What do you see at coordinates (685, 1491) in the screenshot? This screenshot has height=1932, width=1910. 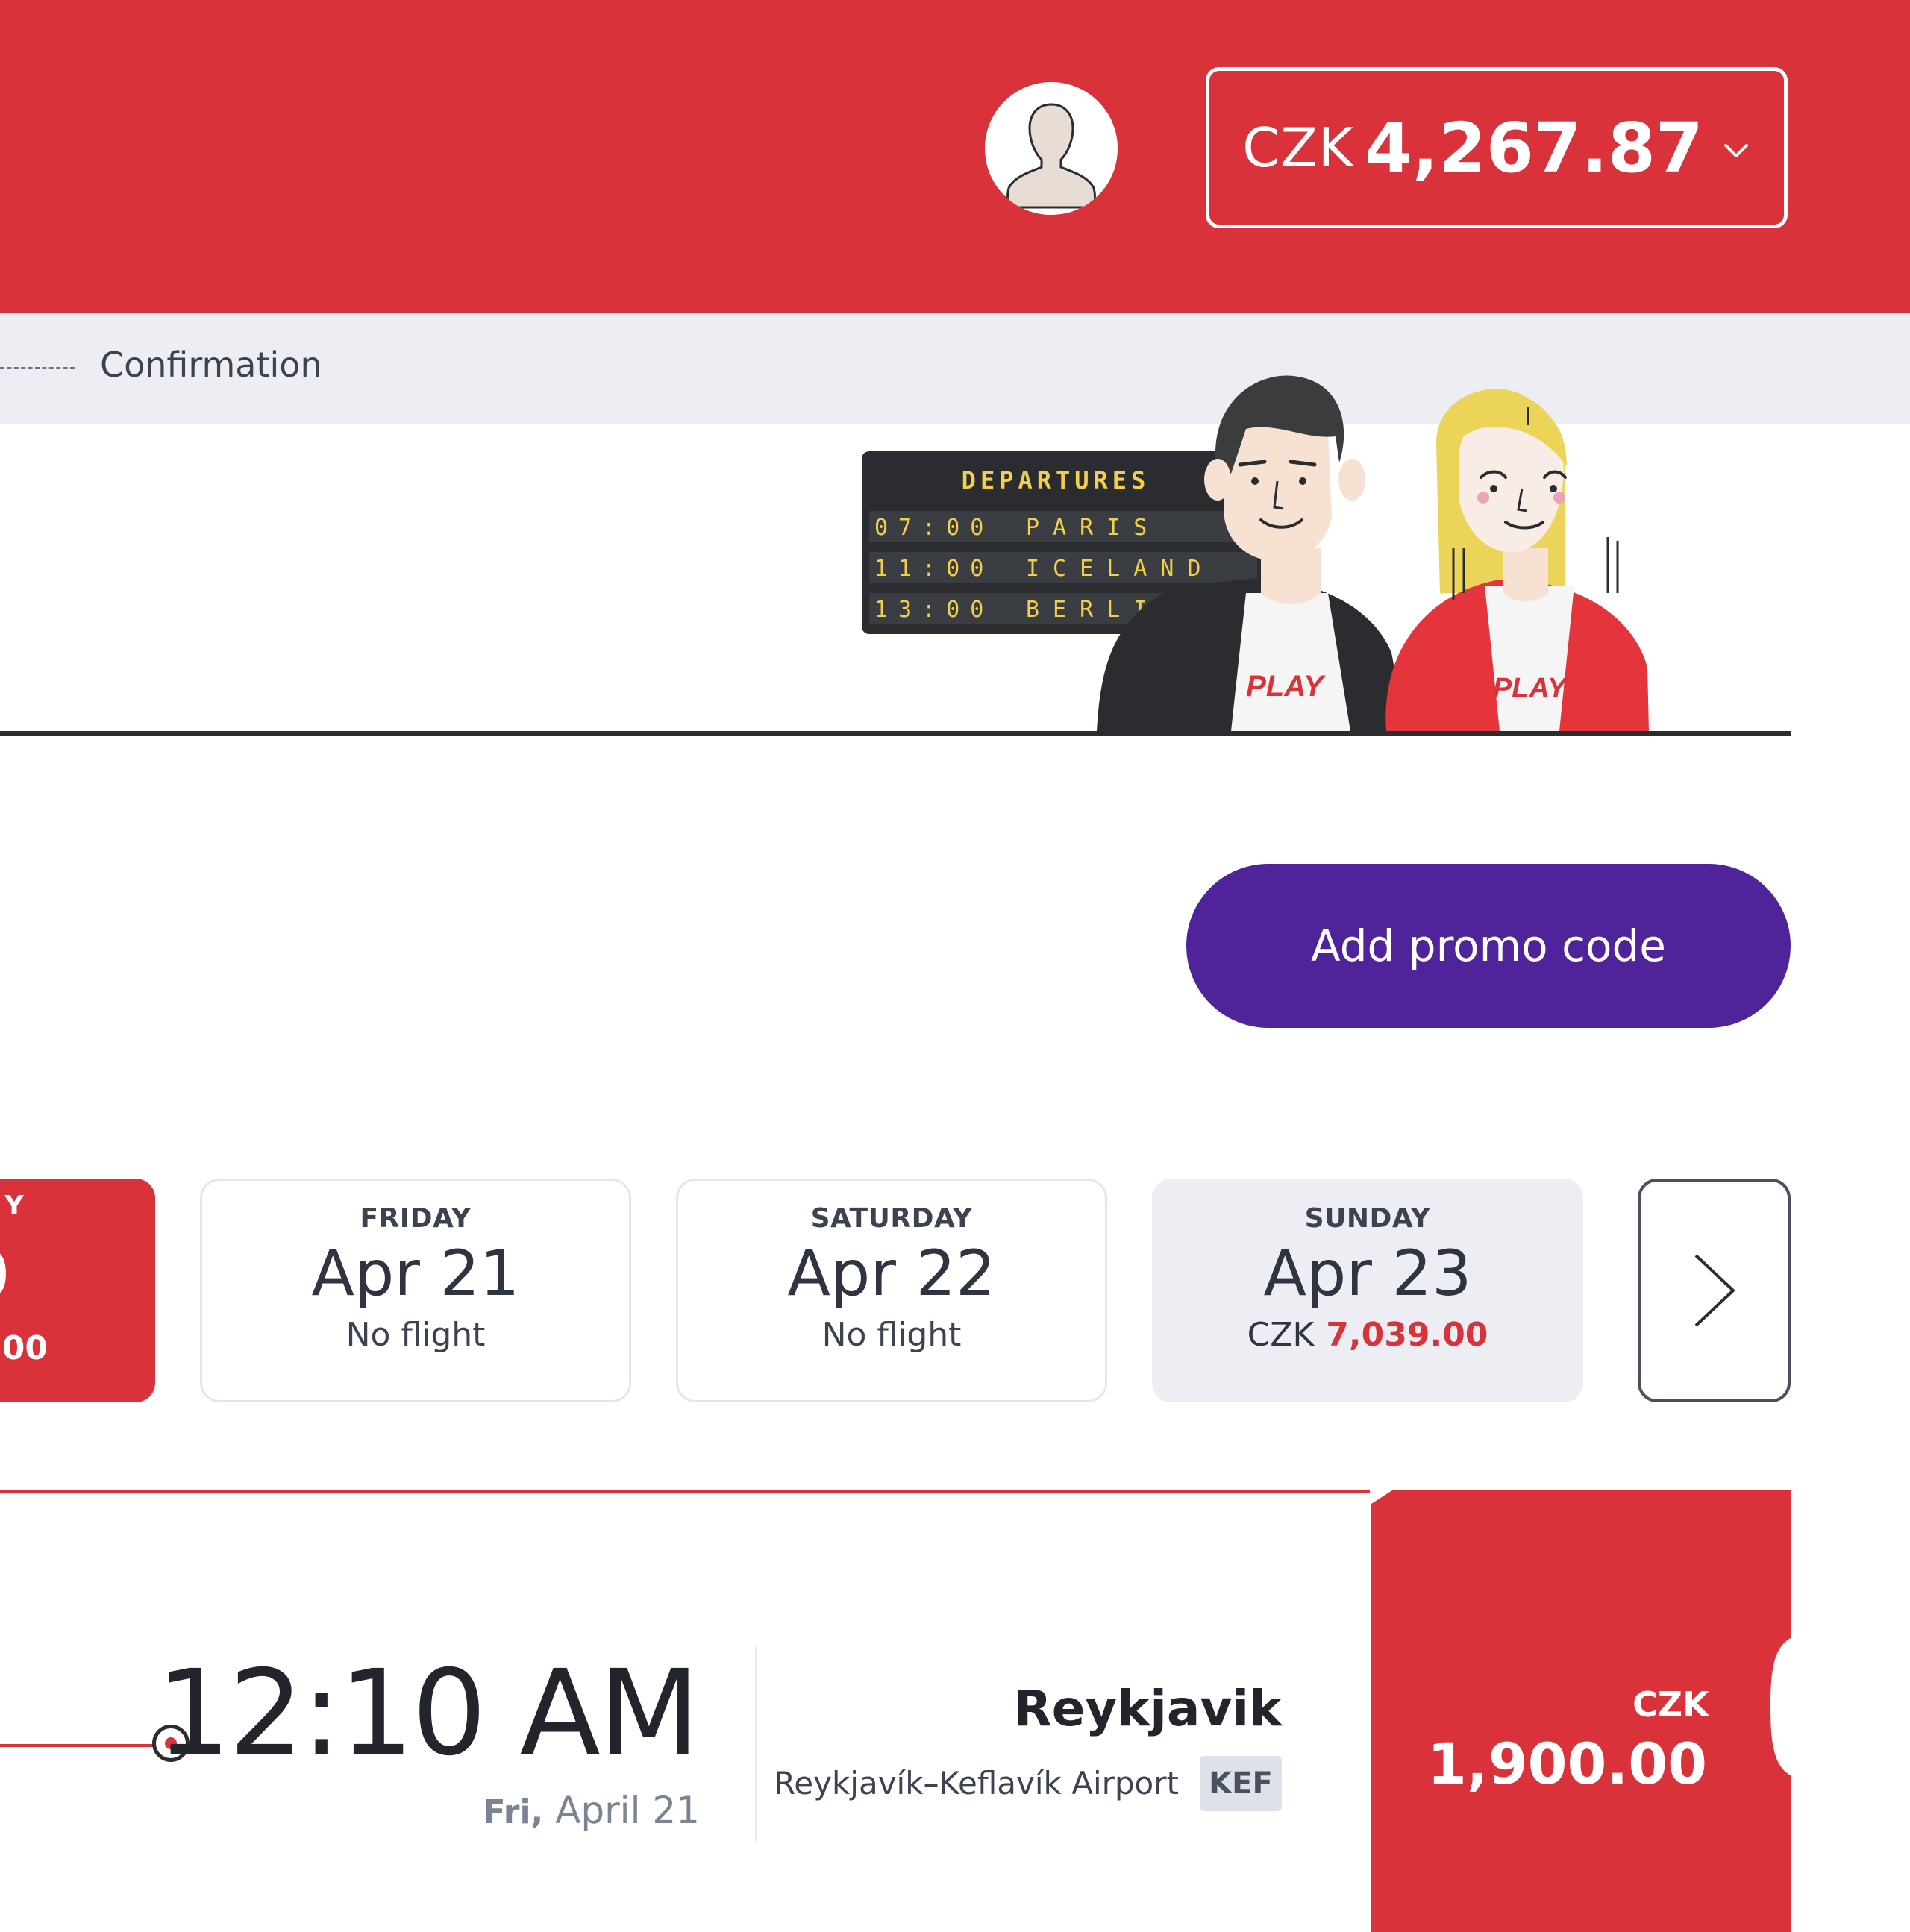 I see `flight-card-border` at bounding box center [685, 1491].